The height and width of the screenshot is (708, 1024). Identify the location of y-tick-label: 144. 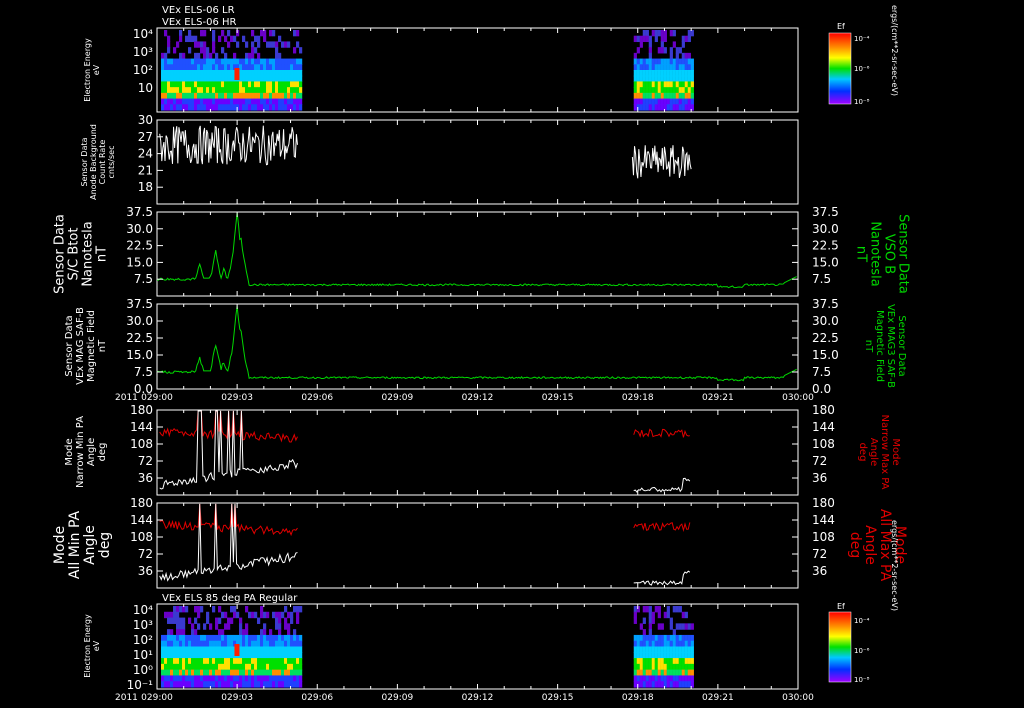
(141, 427).